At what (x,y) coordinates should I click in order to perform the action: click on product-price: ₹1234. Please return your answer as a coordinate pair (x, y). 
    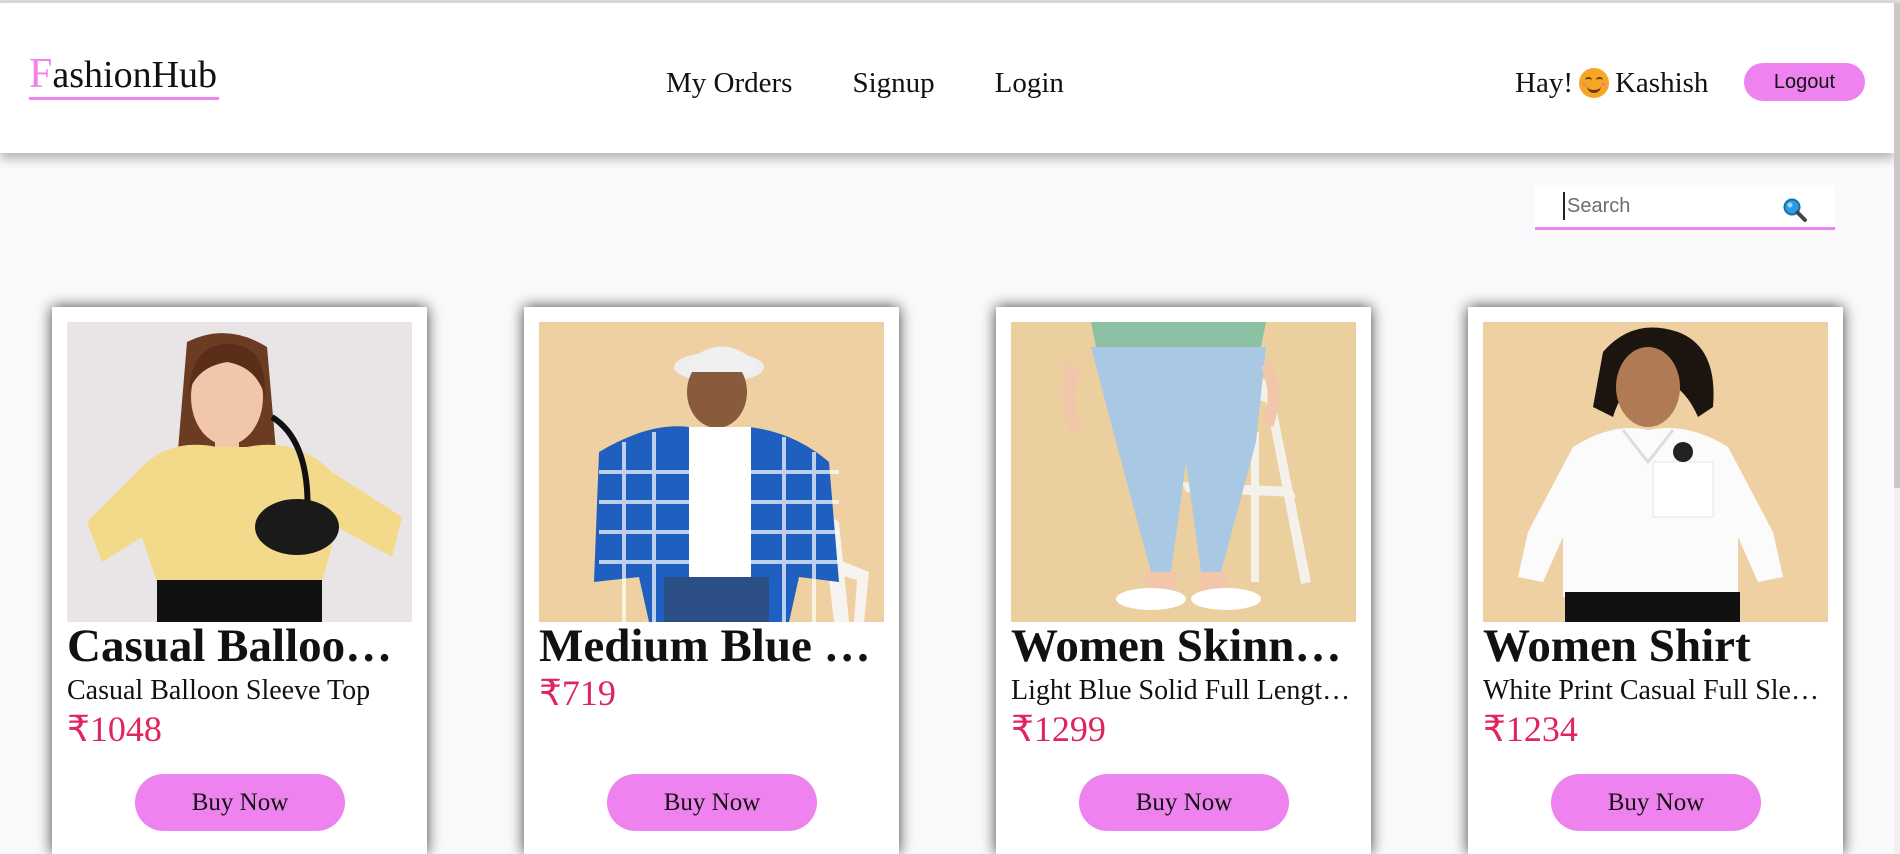
    Looking at the image, I should click on (1530, 729).